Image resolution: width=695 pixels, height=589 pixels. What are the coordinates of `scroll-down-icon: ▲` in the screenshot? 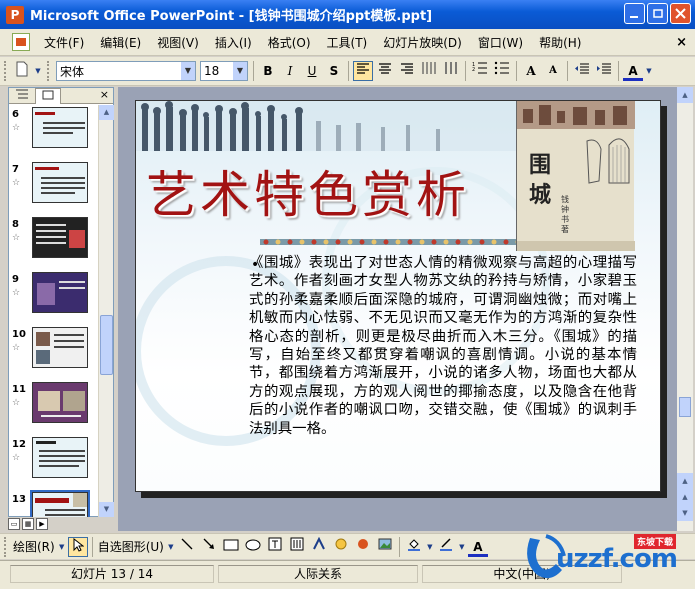 It's located at (685, 481).